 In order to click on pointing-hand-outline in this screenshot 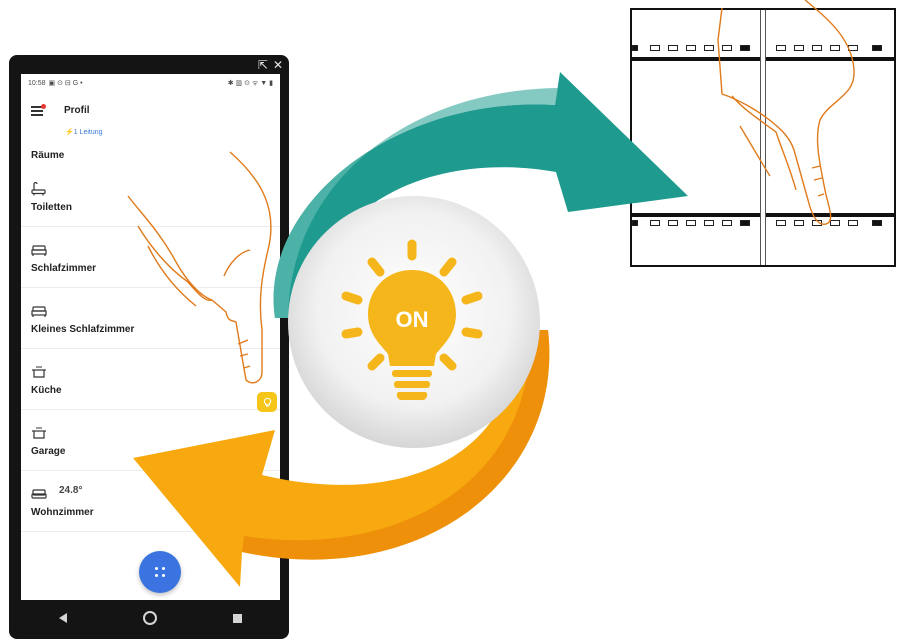, I will do `click(199, 267)`.